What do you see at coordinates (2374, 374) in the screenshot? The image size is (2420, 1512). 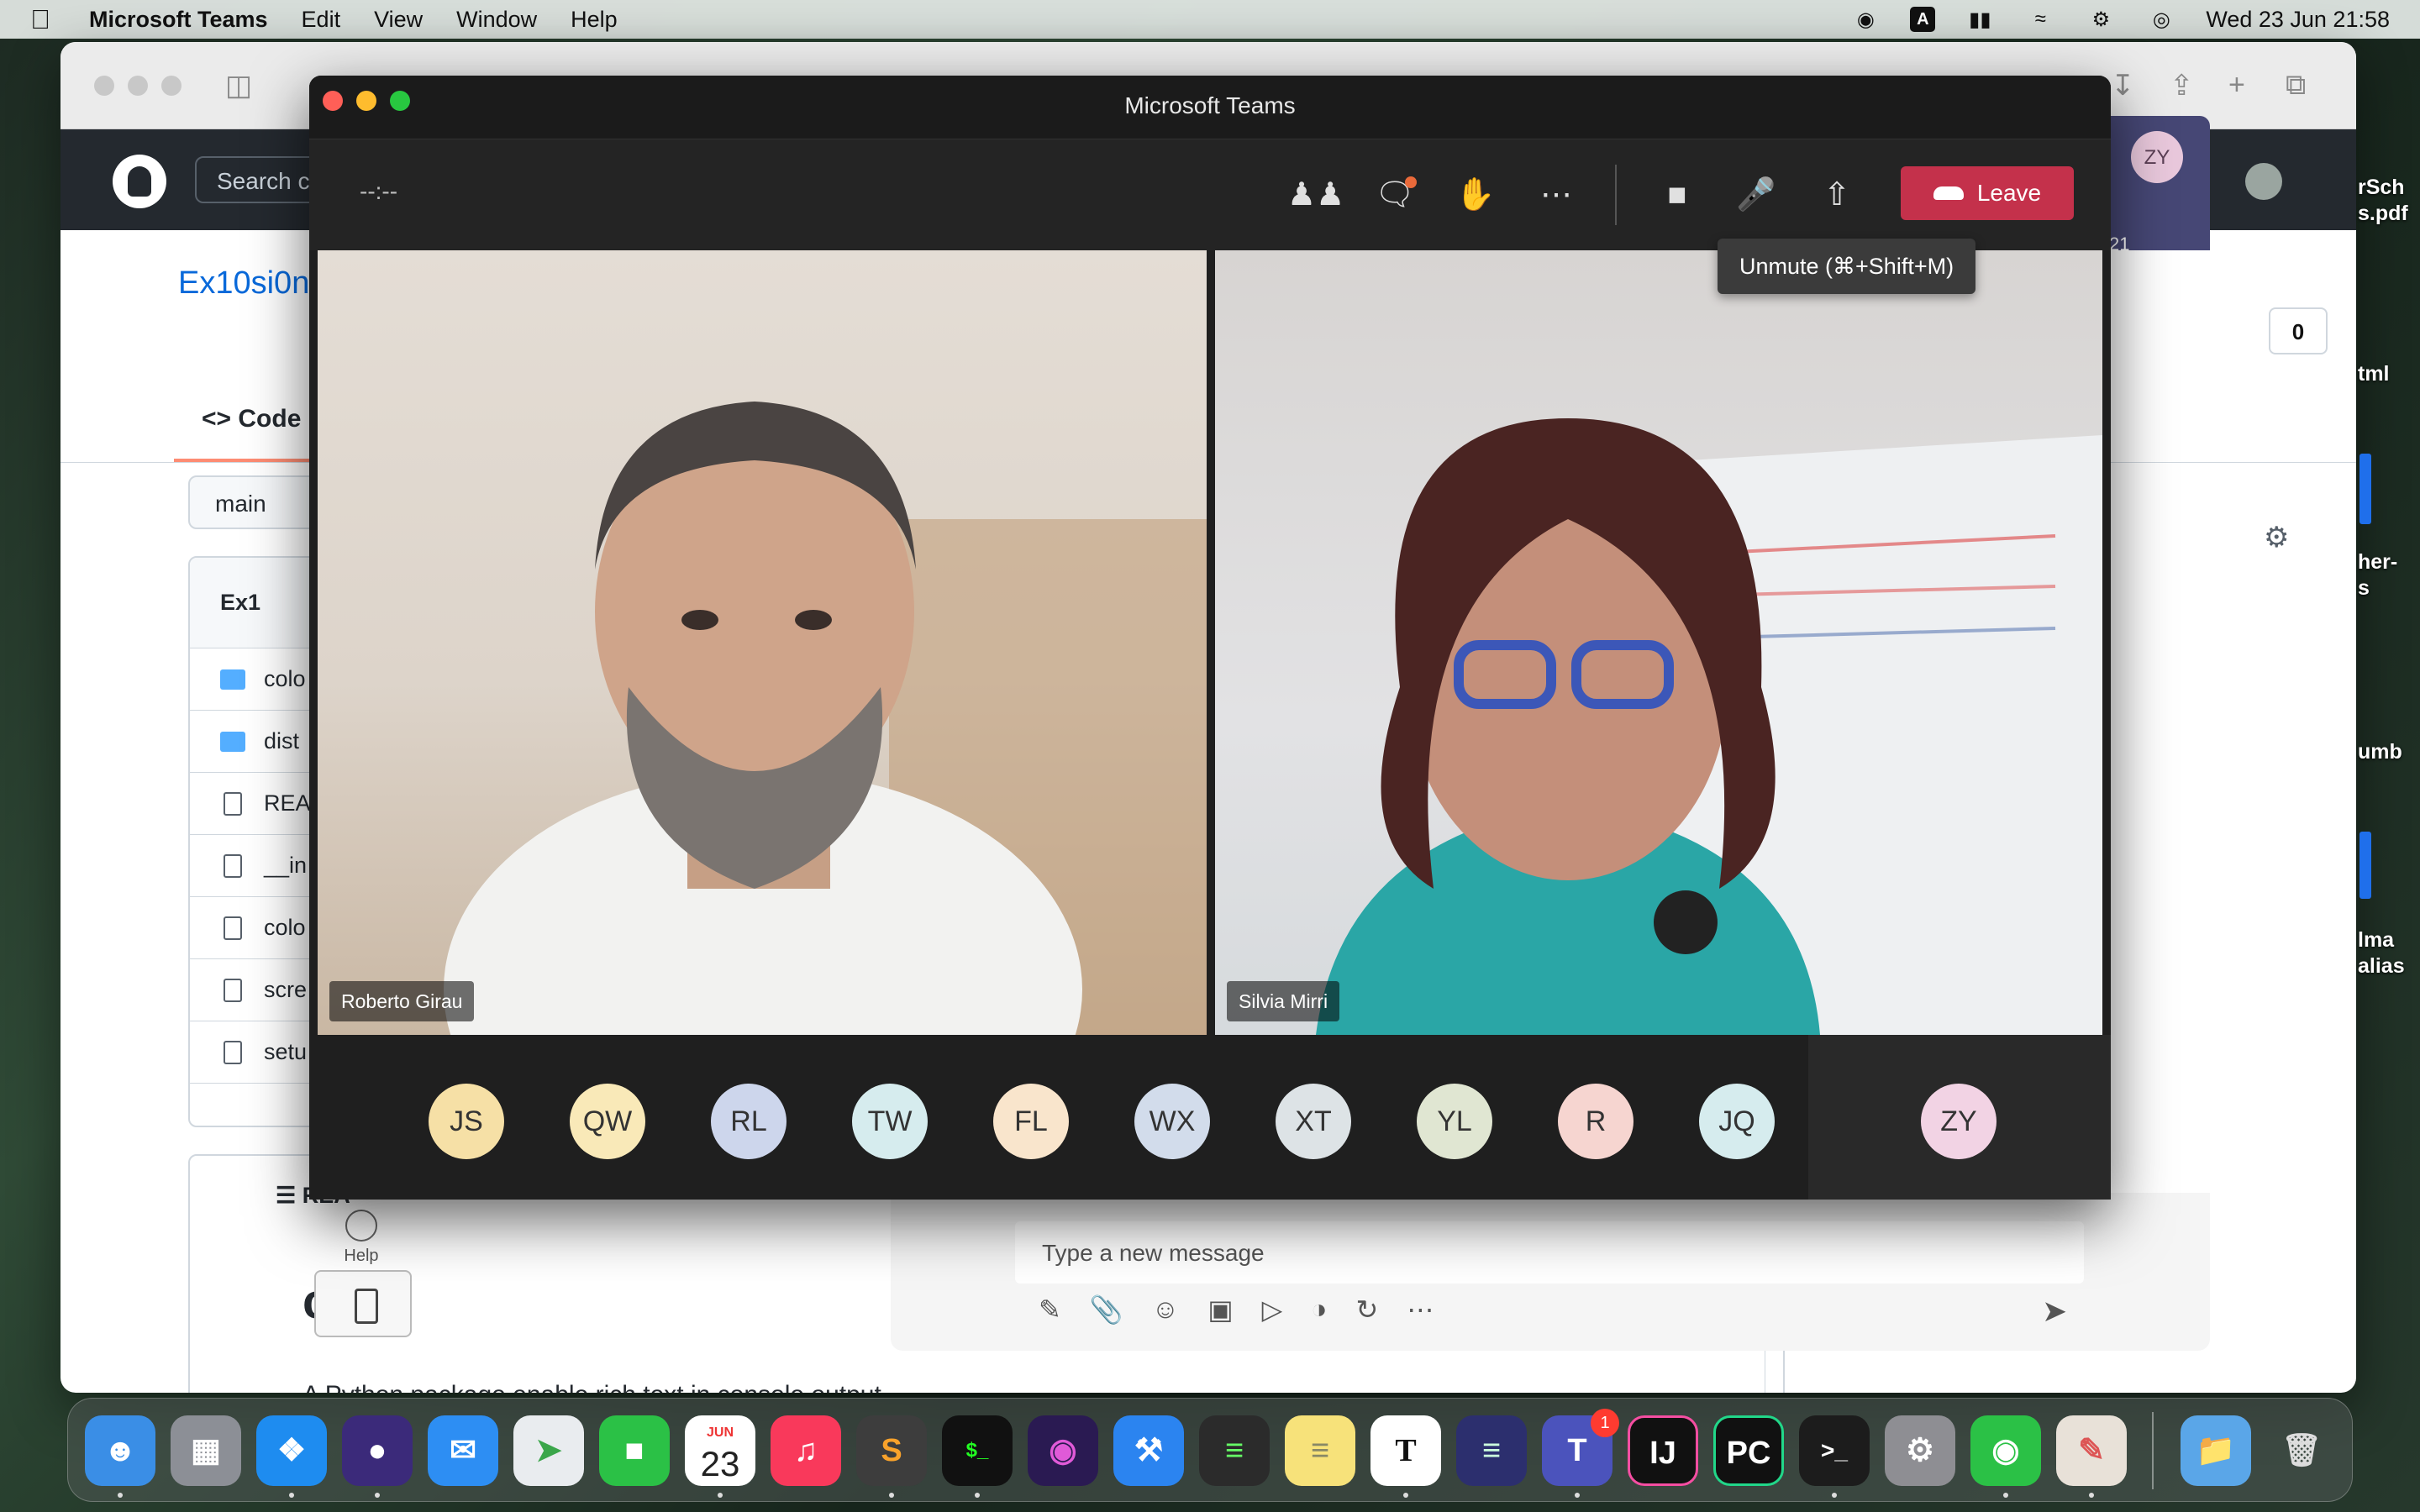 I see `desktop-file-label: tml` at bounding box center [2374, 374].